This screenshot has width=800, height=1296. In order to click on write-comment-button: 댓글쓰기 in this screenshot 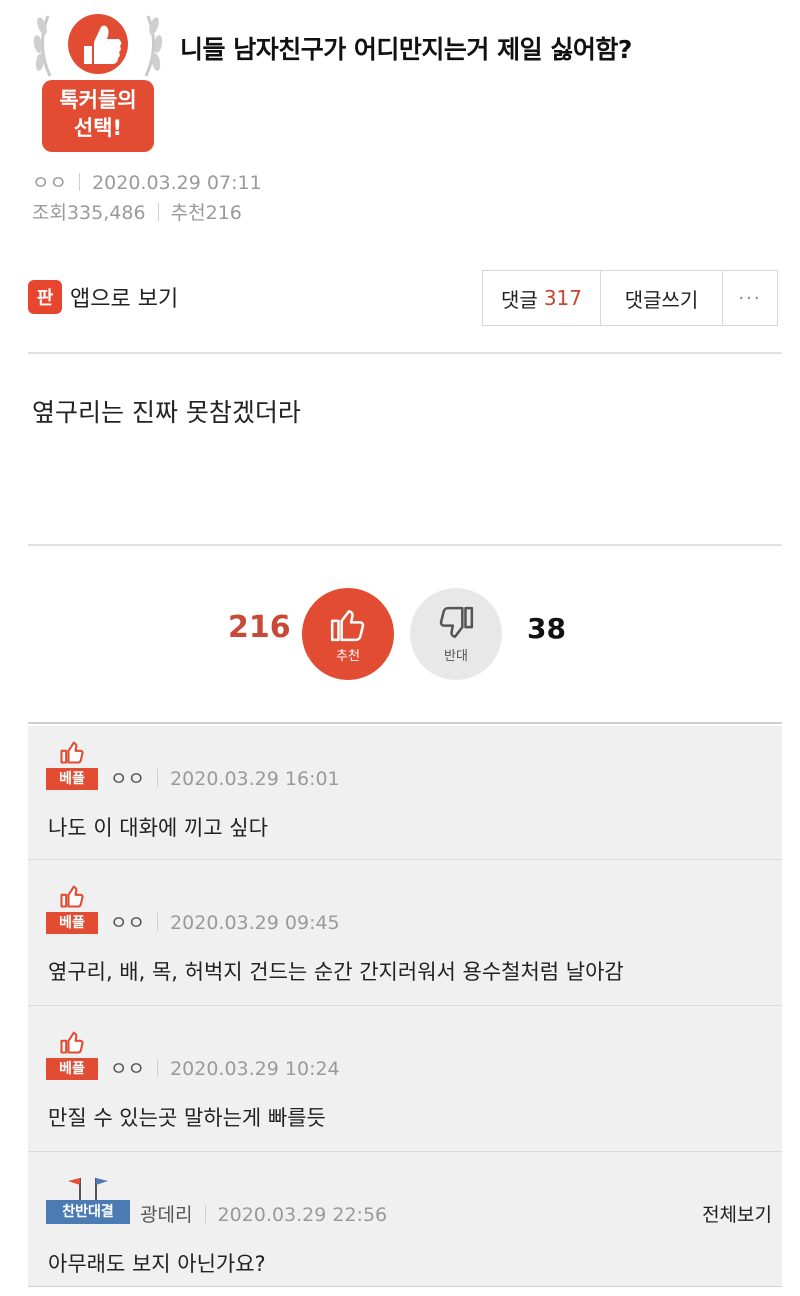, I will do `click(662, 298)`.